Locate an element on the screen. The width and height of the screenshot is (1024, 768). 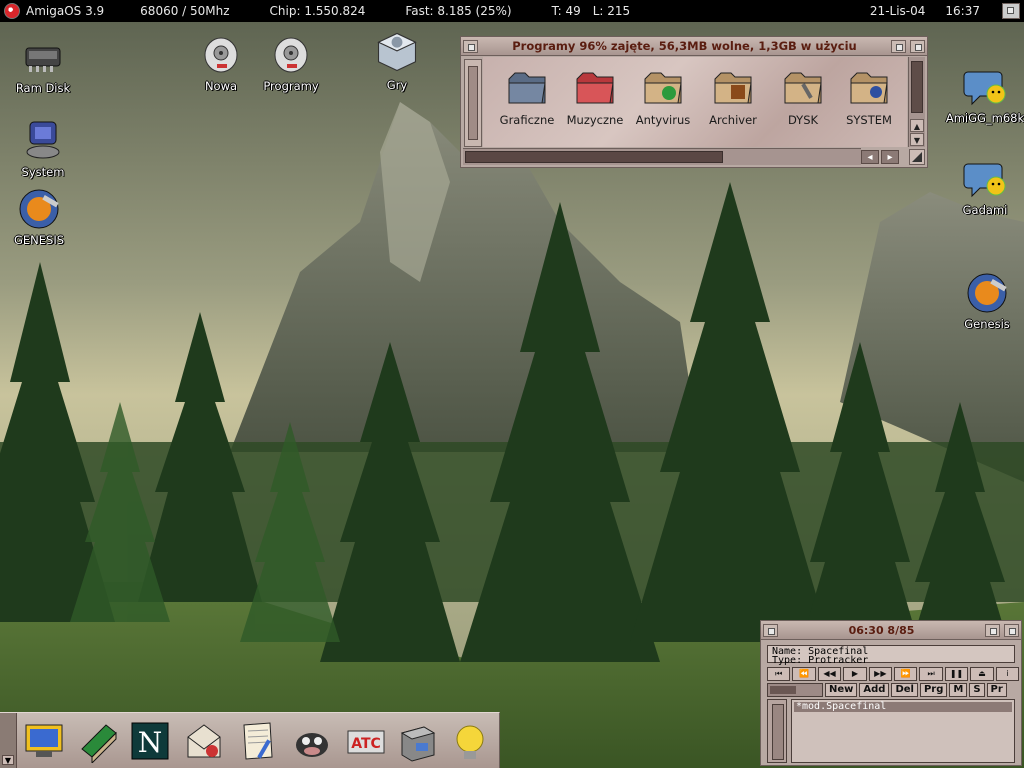
fast-memory: Fast: 8.185 (25%) is located at coordinates (458, 11).